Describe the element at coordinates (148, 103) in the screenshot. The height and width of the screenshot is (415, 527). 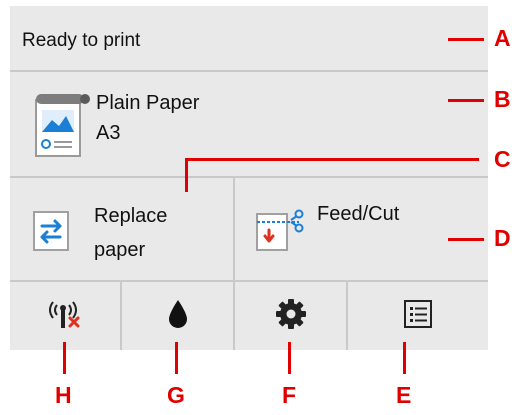
I see `media-type-label: Plain Paper` at that location.